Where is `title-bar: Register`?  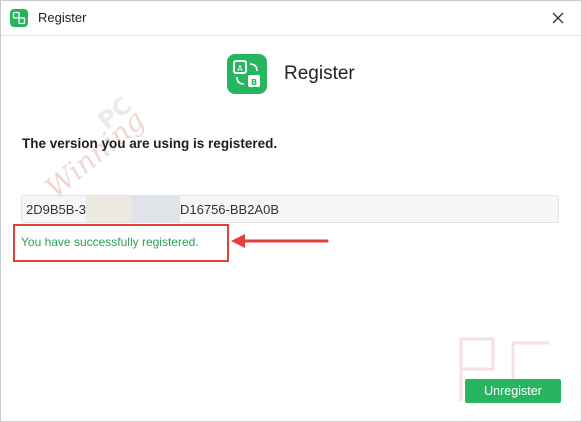
title-bar: Register is located at coordinates (291, 18).